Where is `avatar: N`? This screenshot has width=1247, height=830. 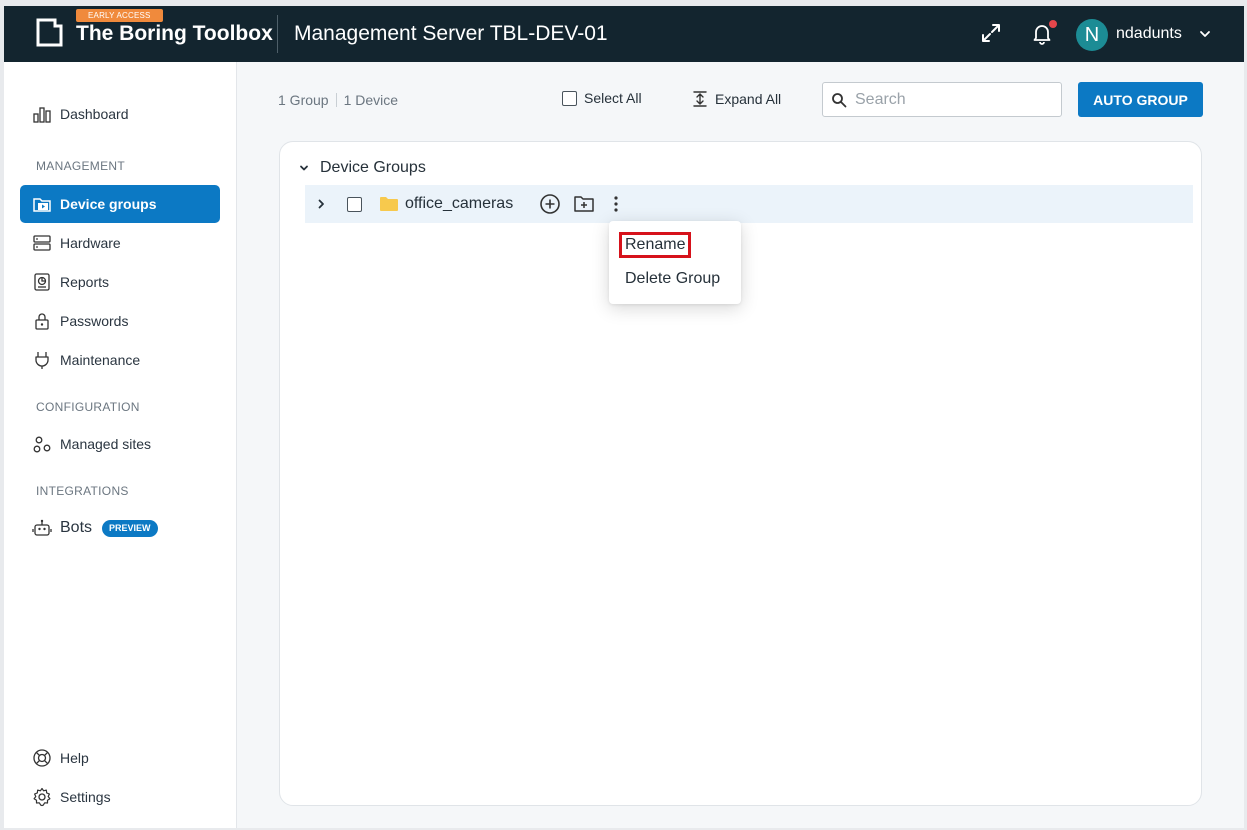 avatar: N is located at coordinates (1092, 35).